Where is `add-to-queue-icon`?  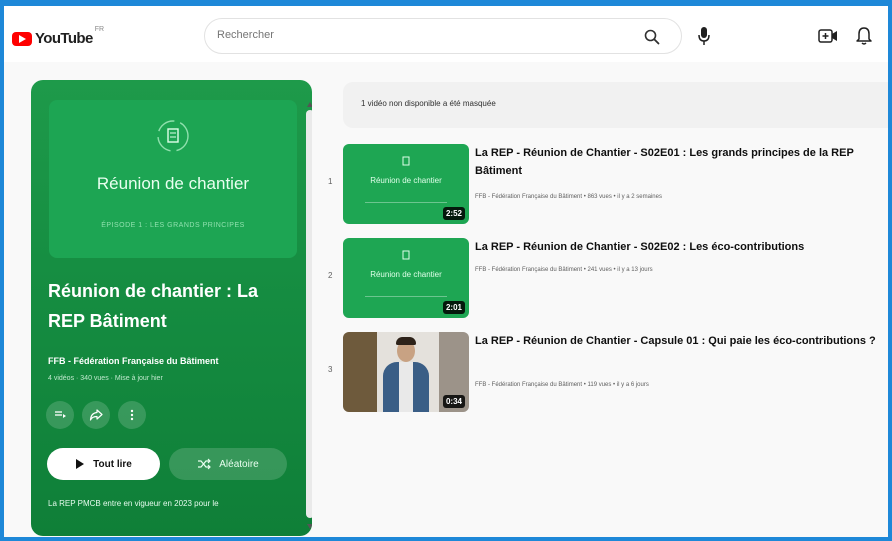
add-to-queue-icon is located at coordinates (60, 414).